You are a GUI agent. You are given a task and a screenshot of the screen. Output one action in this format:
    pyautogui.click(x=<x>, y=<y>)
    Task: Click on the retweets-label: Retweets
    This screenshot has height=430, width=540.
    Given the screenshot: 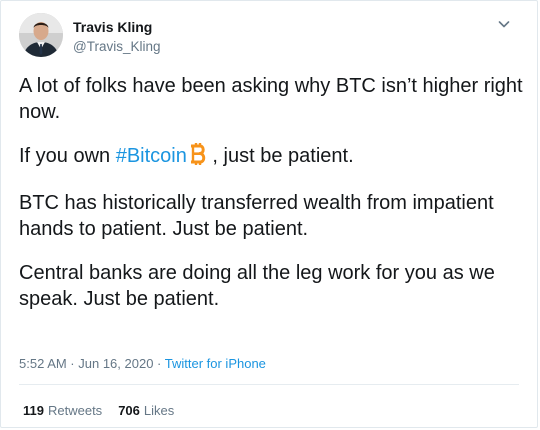 What is the action you would take?
    pyautogui.click(x=75, y=410)
    